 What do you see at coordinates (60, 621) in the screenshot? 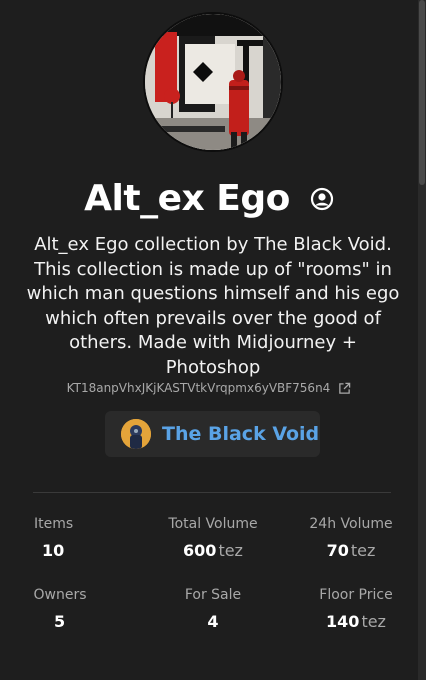
I see `stat-owners-value: 5` at bounding box center [60, 621].